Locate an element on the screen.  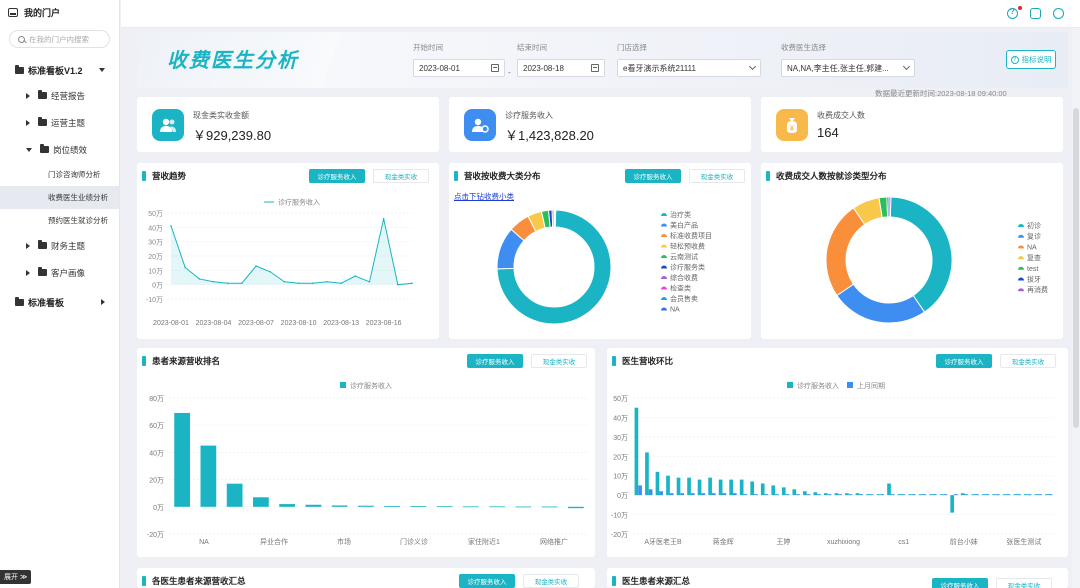
sidebar-item-customer: 客户画像 is located at coordinates (59, 272).